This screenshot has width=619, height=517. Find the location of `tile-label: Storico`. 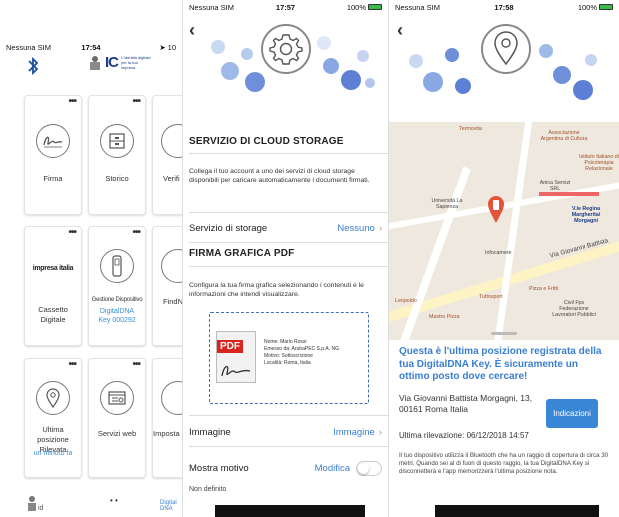

tile-label: Storico is located at coordinates (117, 178).